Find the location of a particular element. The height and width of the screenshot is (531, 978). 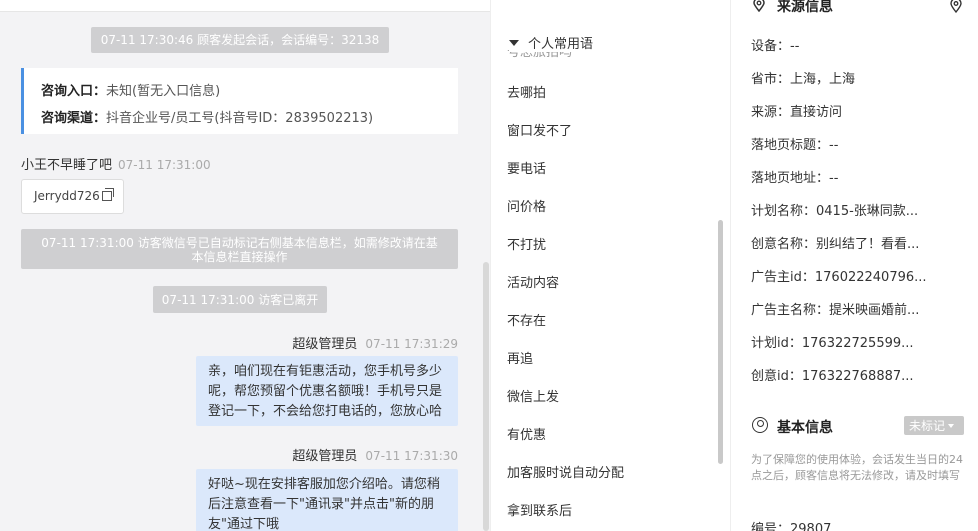

phrase-item: 加客服时说自动分配 is located at coordinates (565, 471).